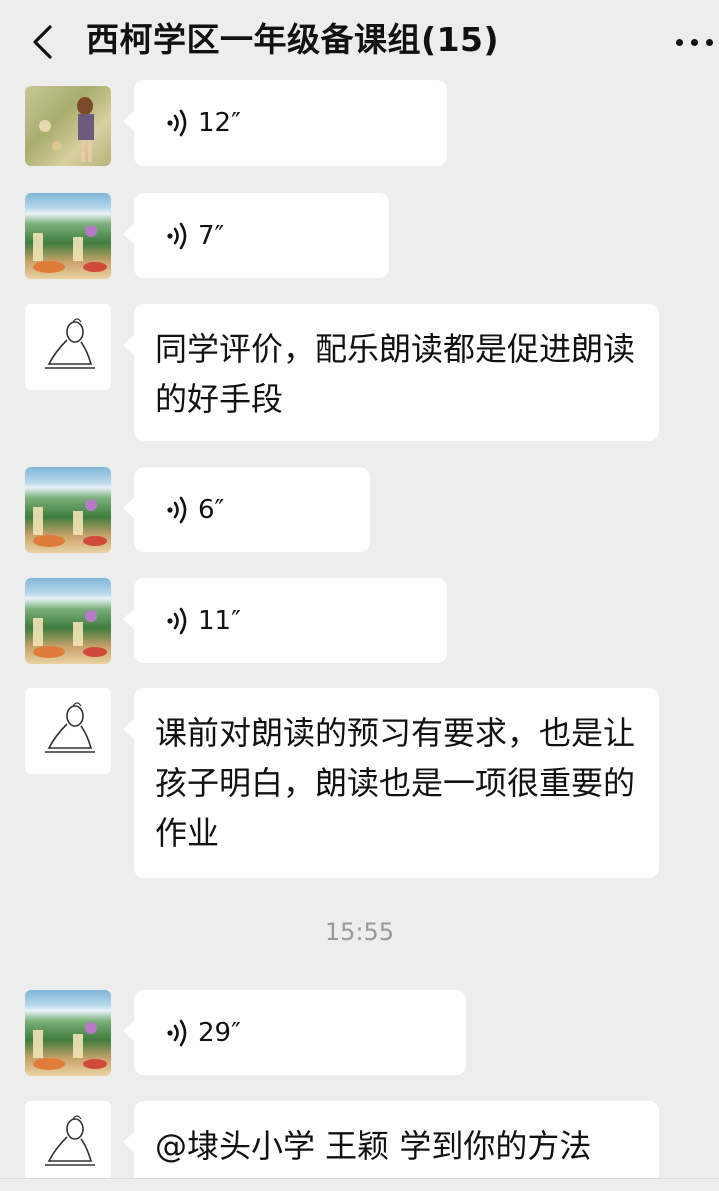  I want to click on more-dots-icon, so click(694, 42).